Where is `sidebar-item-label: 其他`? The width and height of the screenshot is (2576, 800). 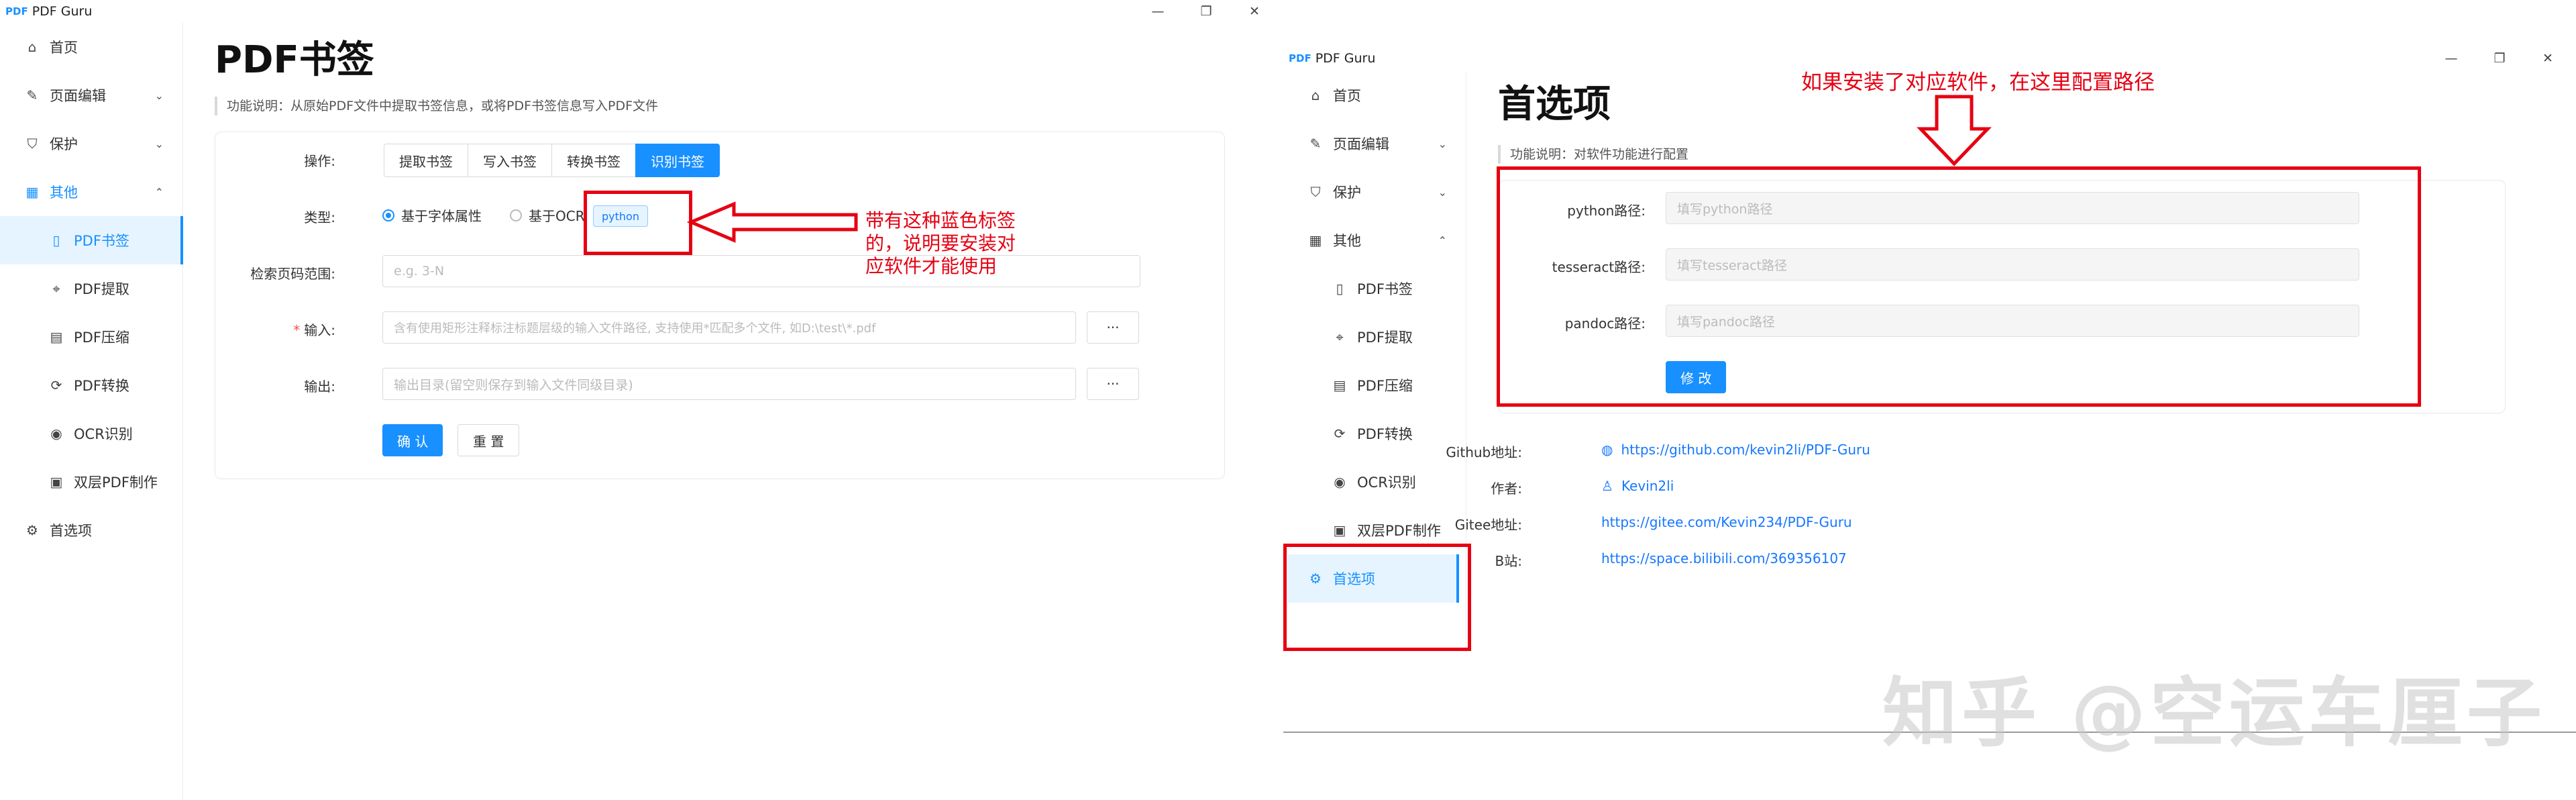 sidebar-item-label: 其他 is located at coordinates (1347, 241).